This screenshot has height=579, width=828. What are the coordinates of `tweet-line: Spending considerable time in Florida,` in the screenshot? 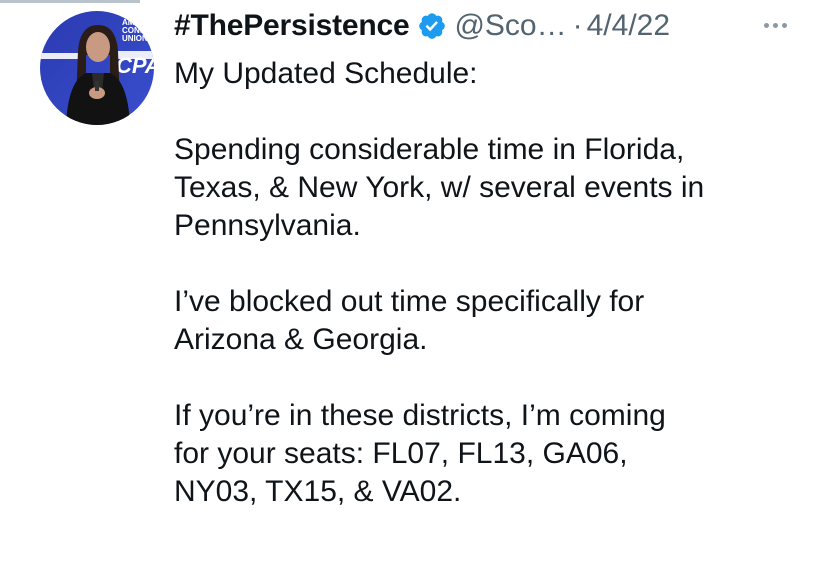 It's located at (429, 149).